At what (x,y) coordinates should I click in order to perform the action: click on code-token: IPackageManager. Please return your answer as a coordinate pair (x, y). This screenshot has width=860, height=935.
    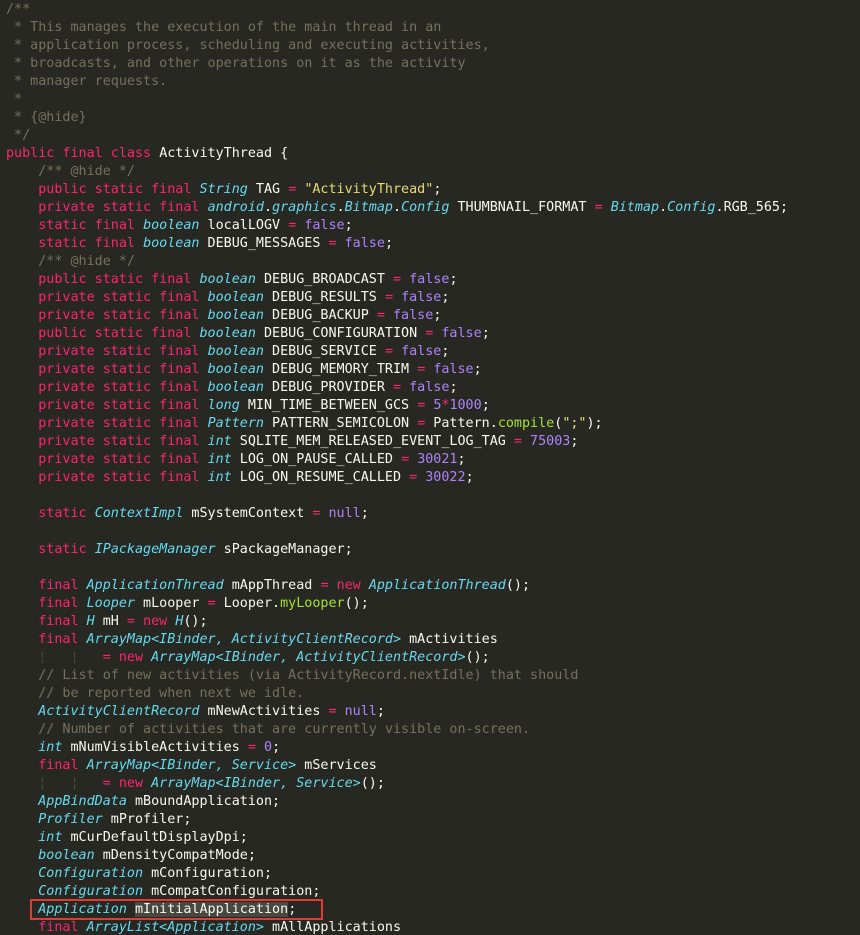
    Looking at the image, I should click on (155, 549).